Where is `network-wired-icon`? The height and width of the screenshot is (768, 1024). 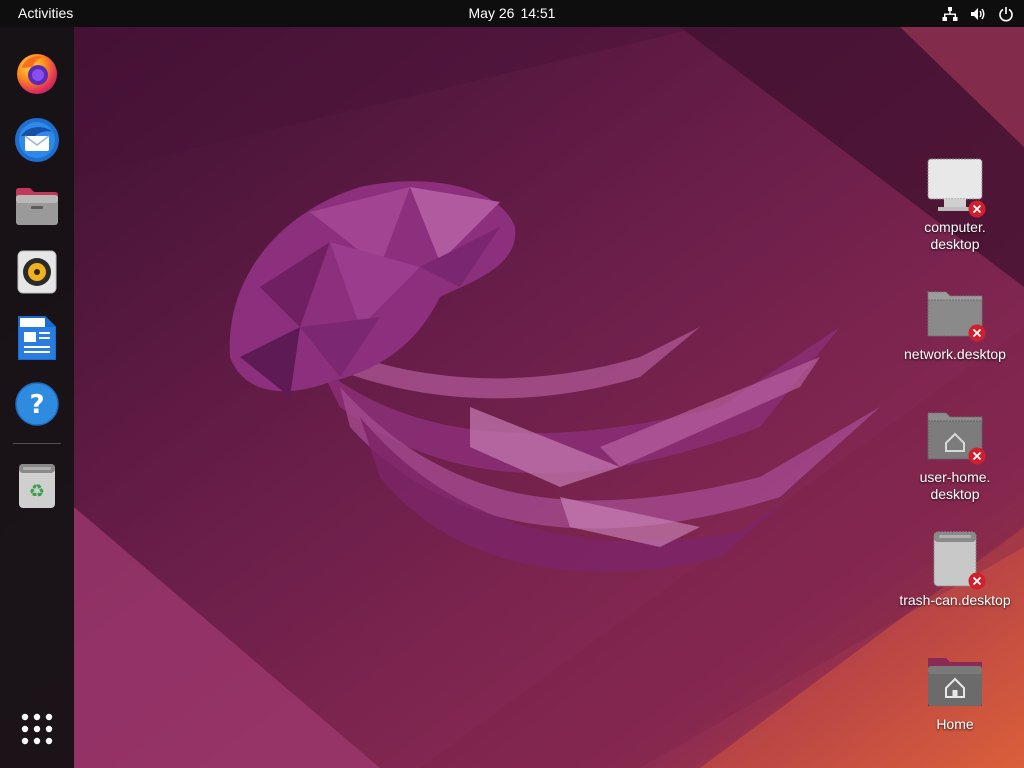
network-wired-icon is located at coordinates (950, 13).